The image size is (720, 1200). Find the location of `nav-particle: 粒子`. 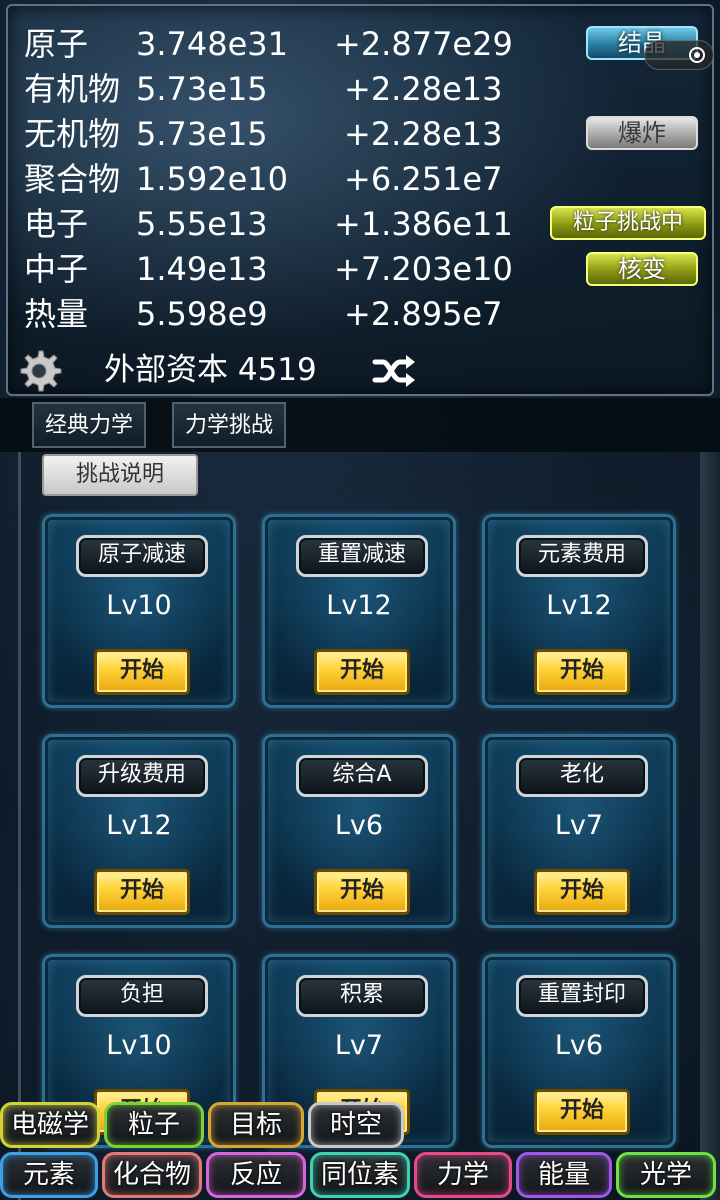

nav-particle: 粒子 is located at coordinates (154, 1125).